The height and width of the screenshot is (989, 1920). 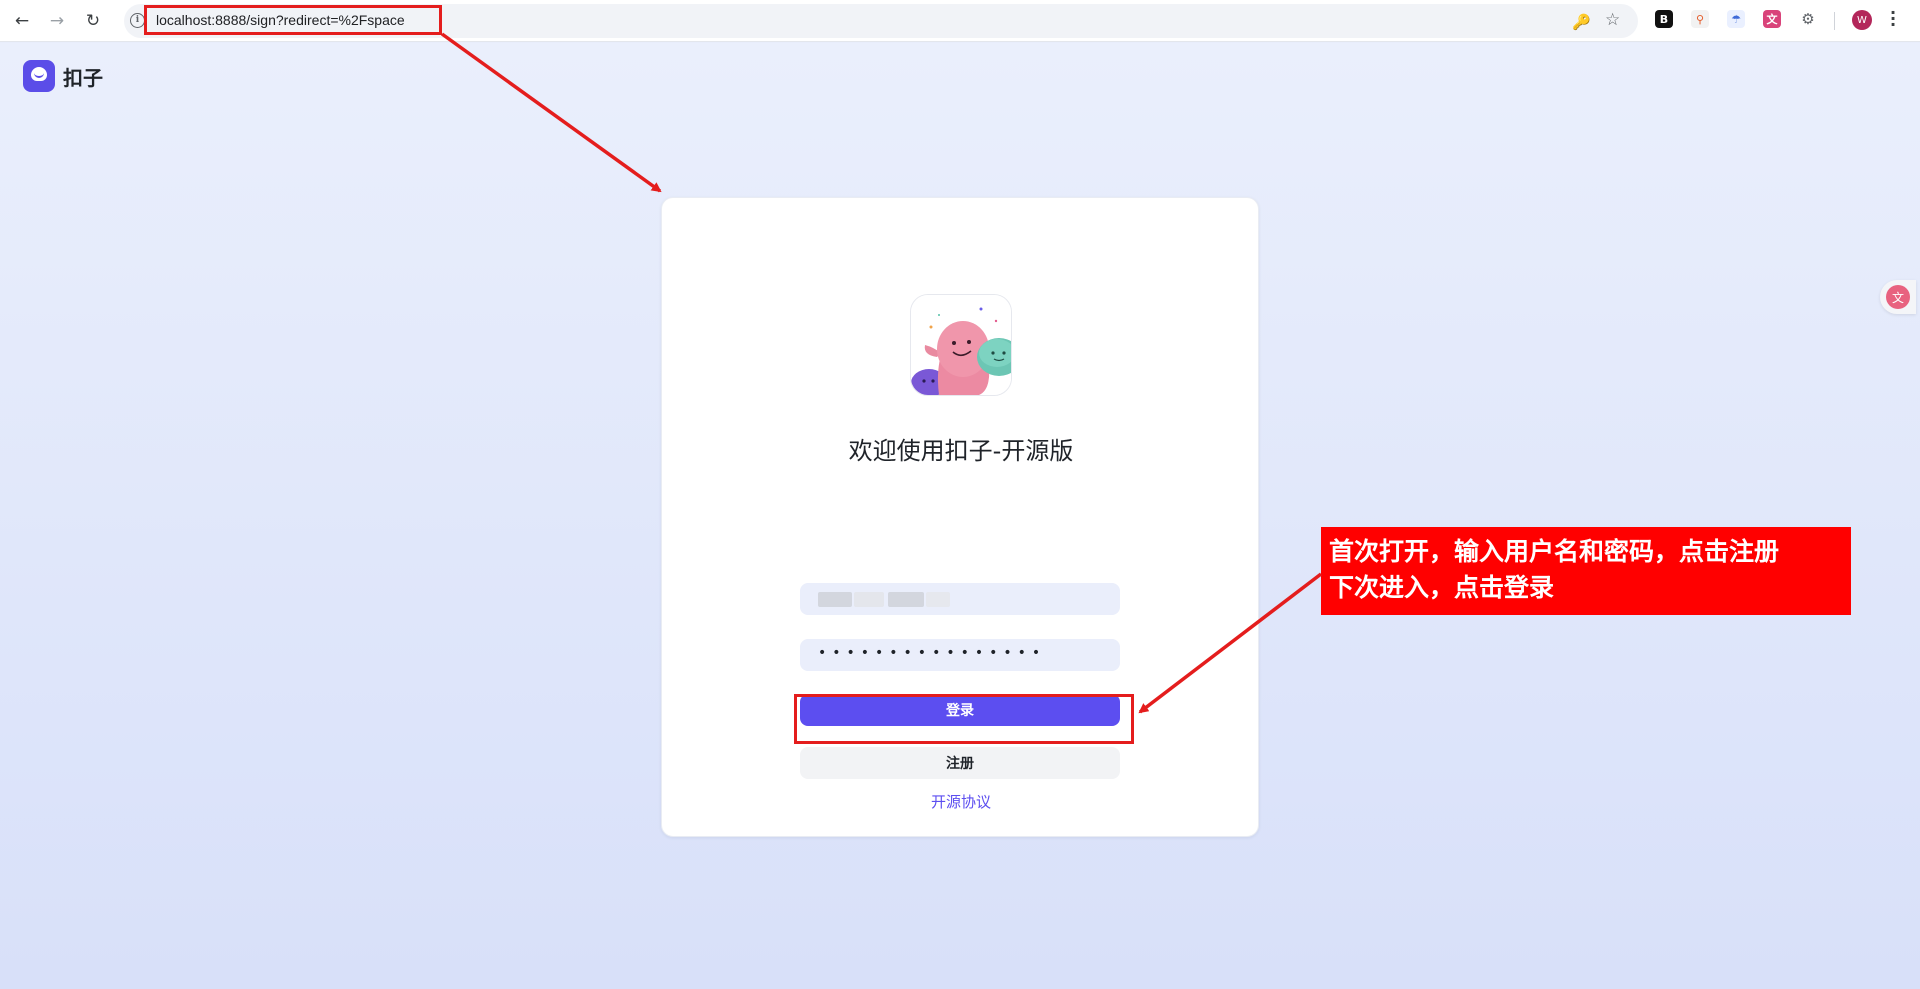 I want to click on username-input, so click(x=960, y=599).